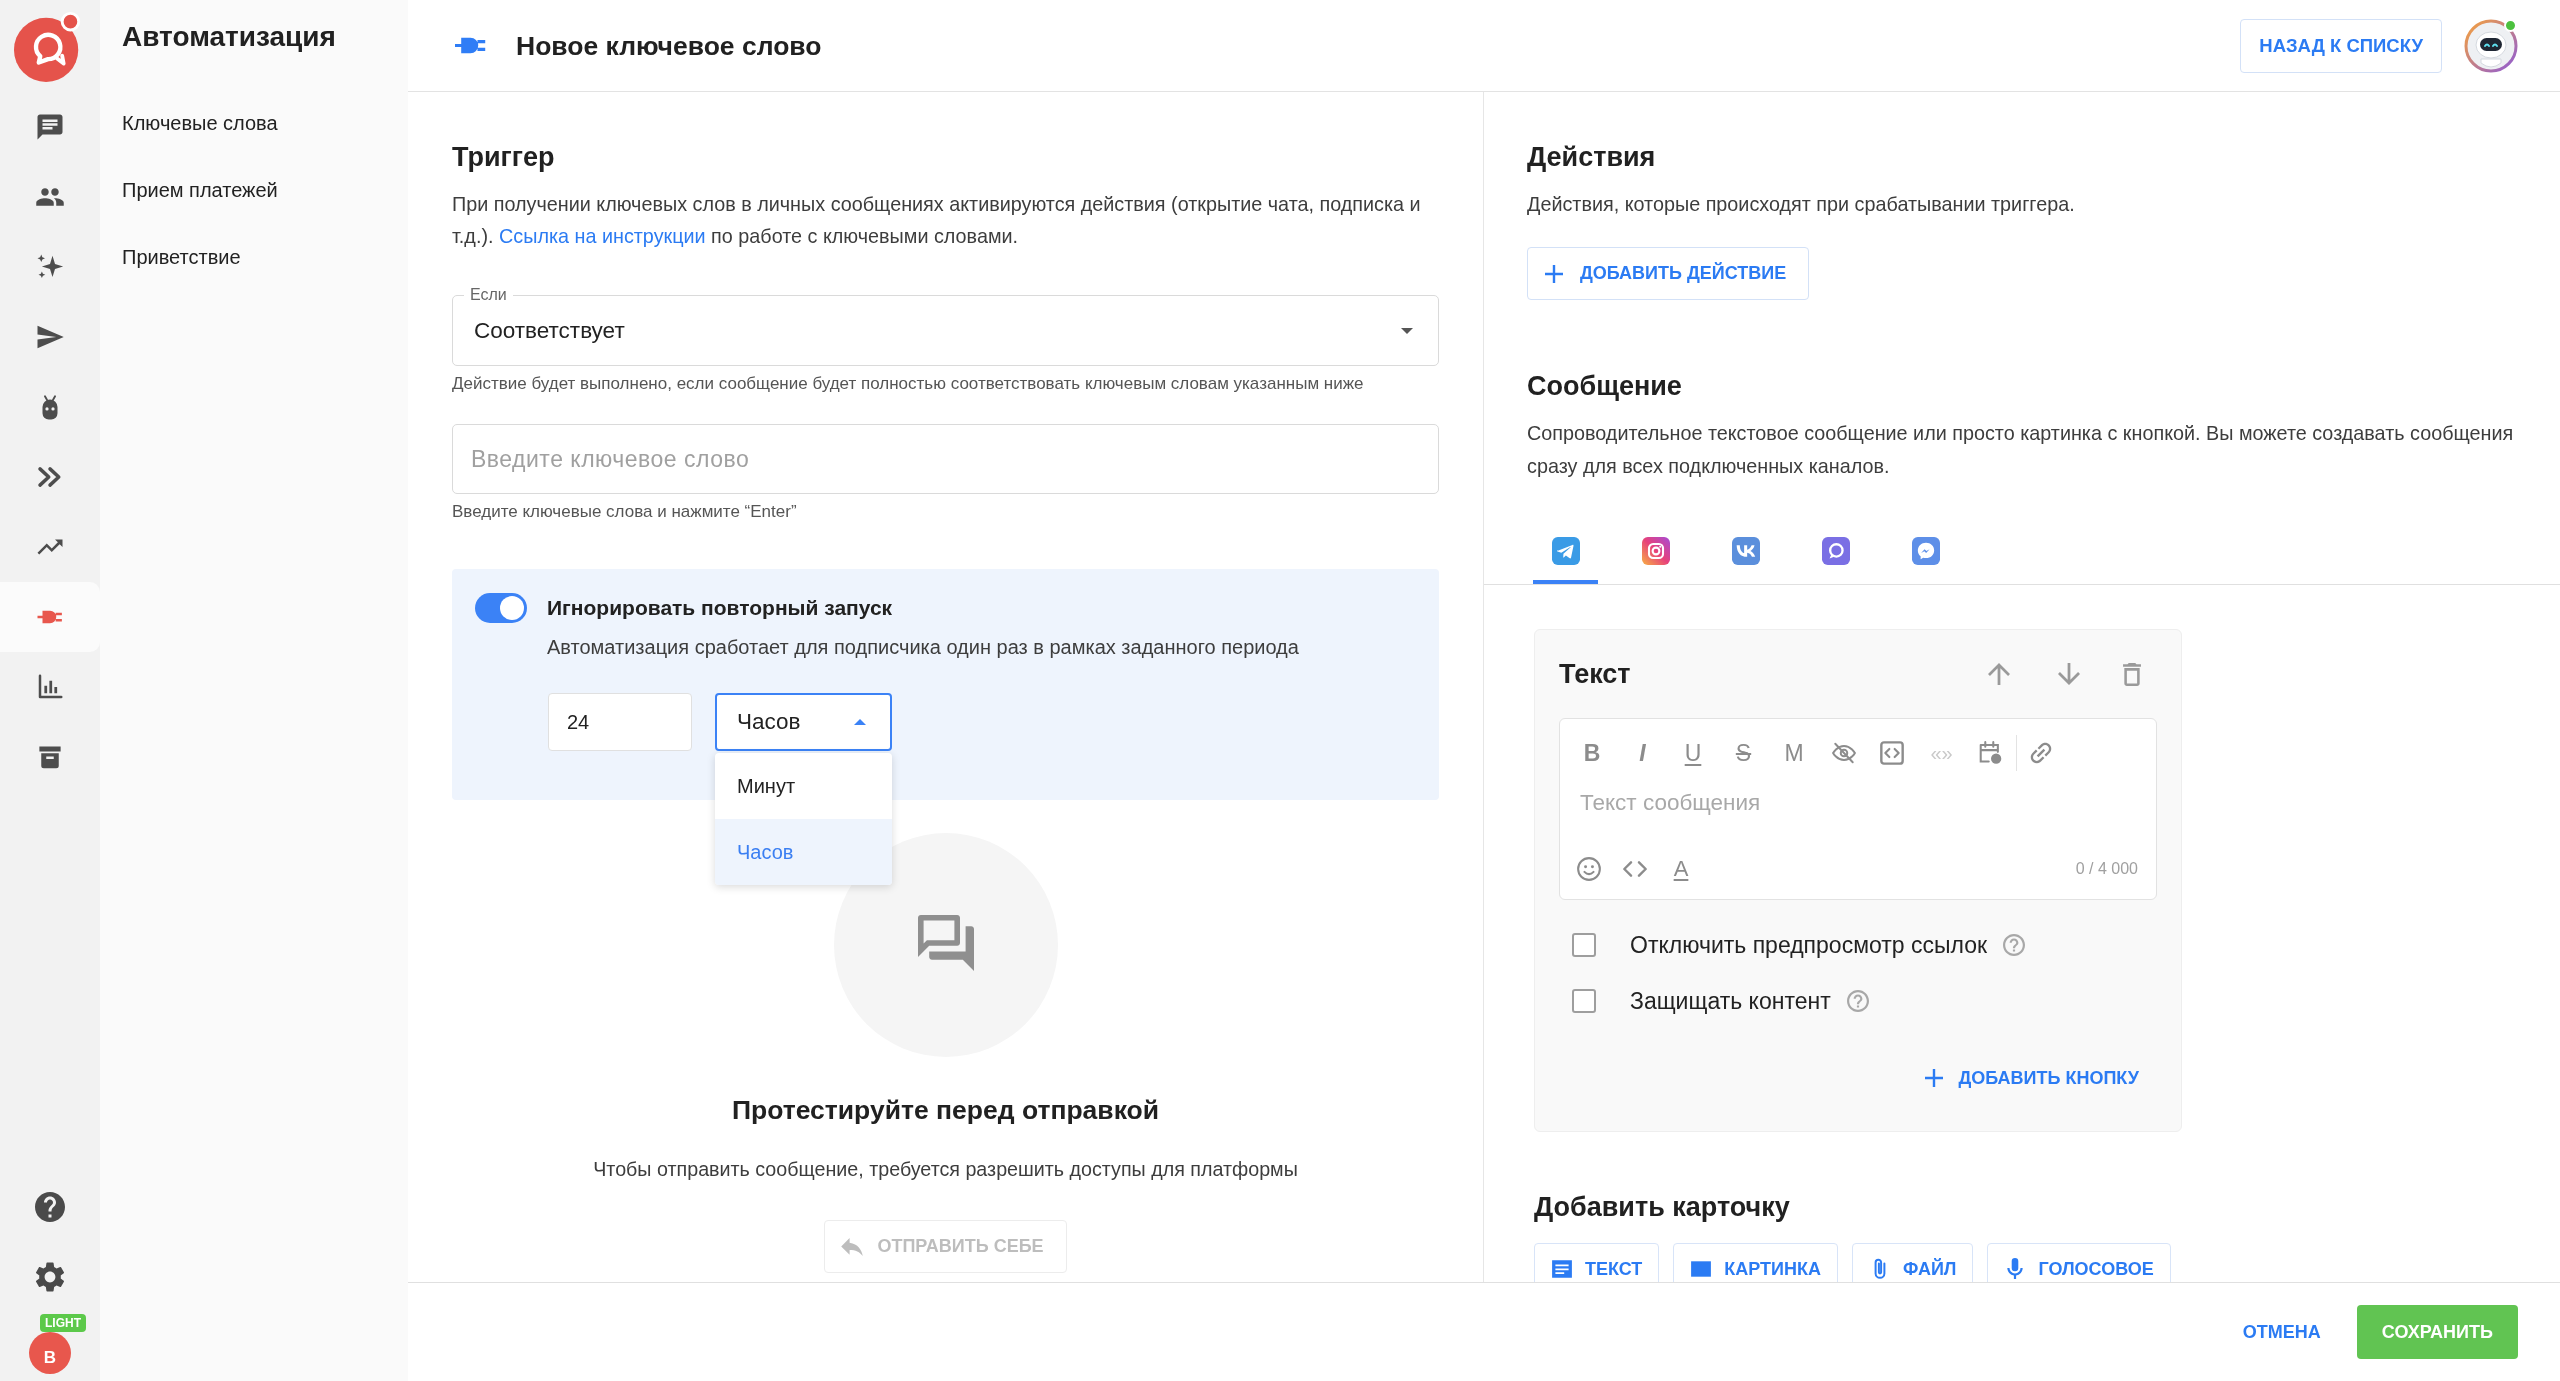 This screenshot has height=1381, width=2560. Describe the element at coordinates (1801, 204) in the screenshot. I see `section-description: Действия, которые происходят при срабатывании триггера.` at that location.